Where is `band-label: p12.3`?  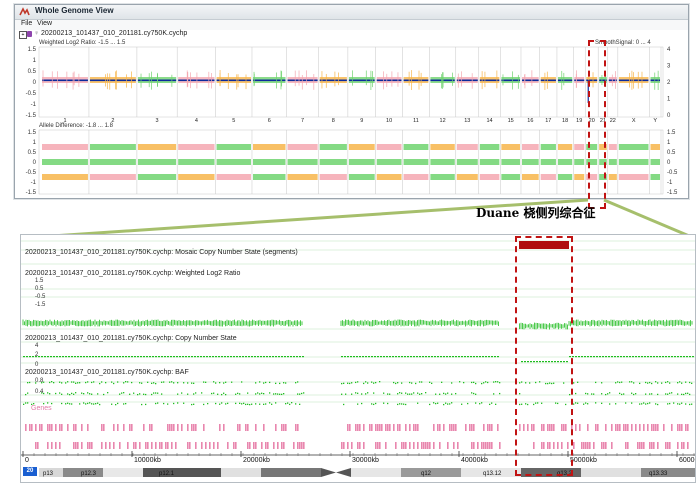 band-label: p12.3 is located at coordinates (89, 474).